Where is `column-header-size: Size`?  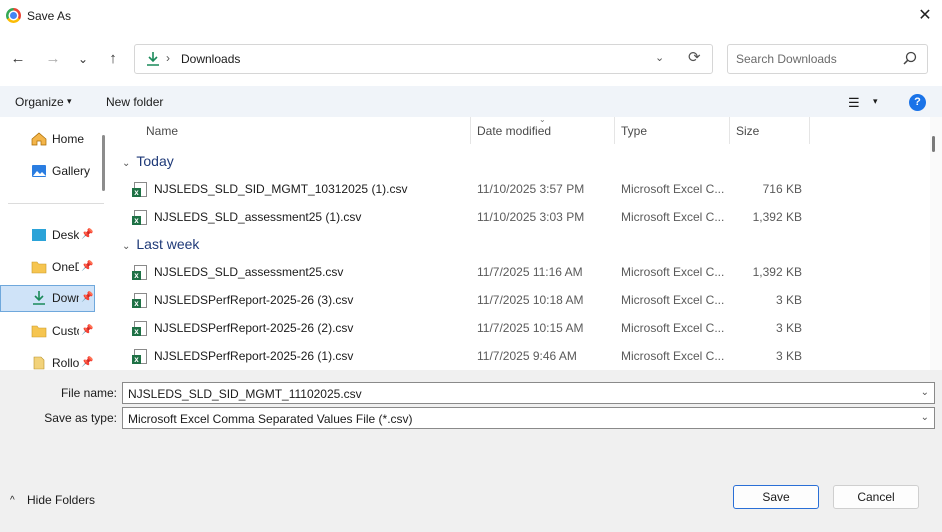
column-header-size: Size is located at coordinates (747, 131).